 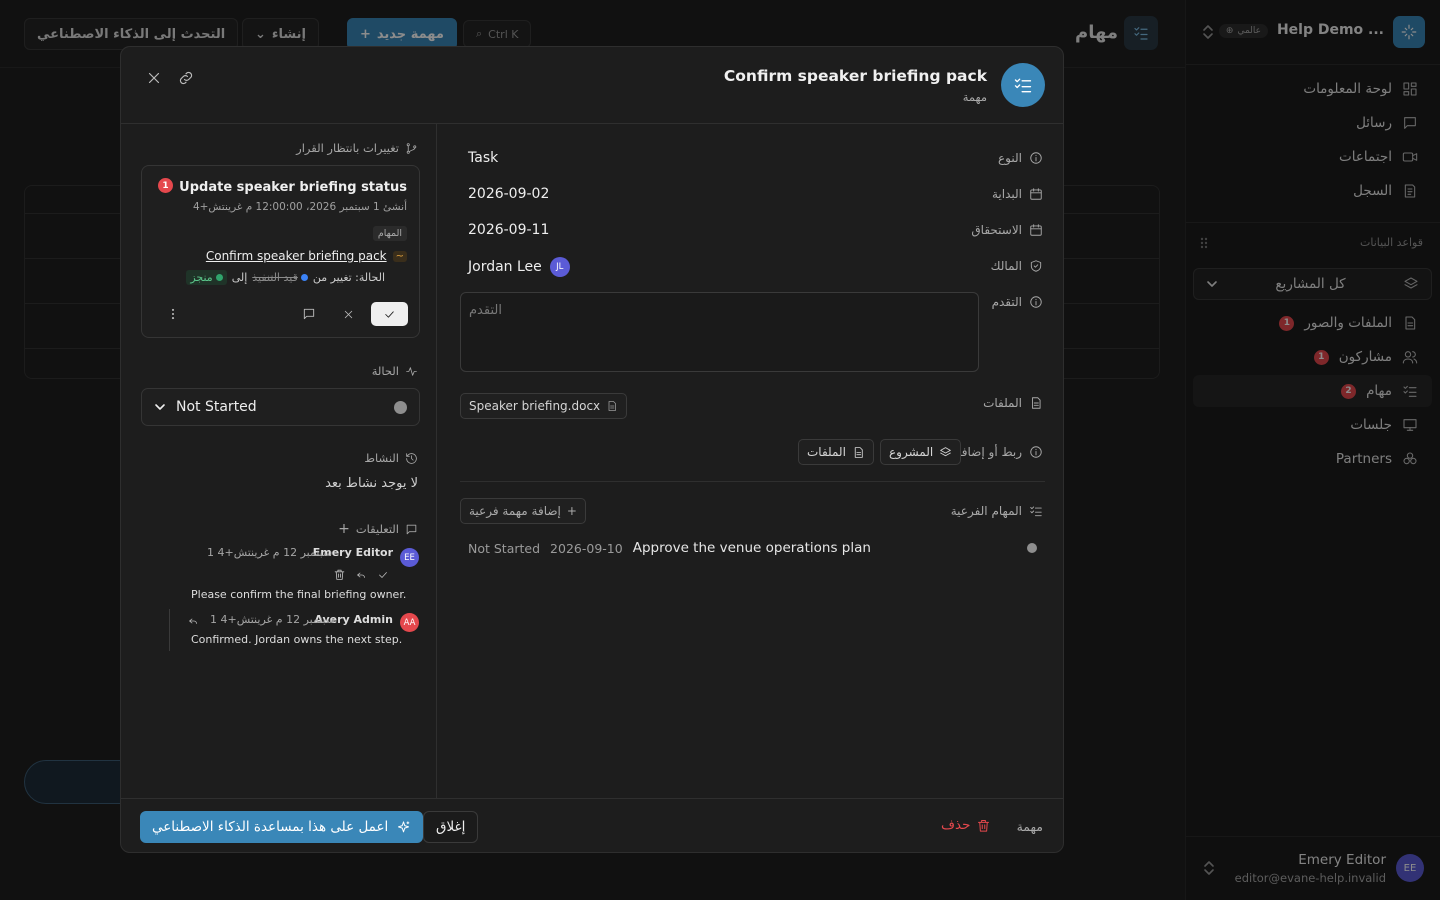 I want to click on link-or-add-label: ربط أو إضافة, so click(x=999, y=452).